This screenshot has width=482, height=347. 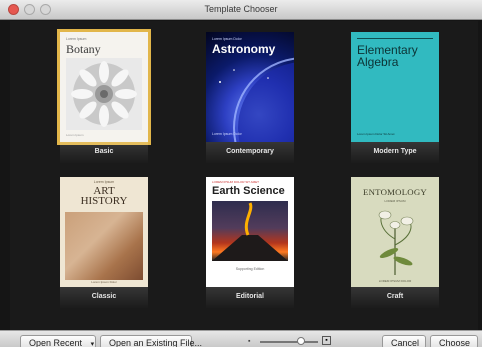 What do you see at coordinates (248, 191) in the screenshot?
I see `cover-title: Earth Science` at bounding box center [248, 191].